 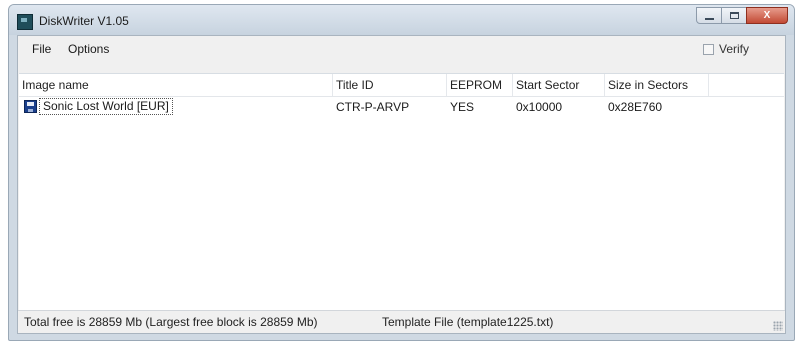 I want to click on column-start-sector: Start Sector, so click(x=559, y=85).